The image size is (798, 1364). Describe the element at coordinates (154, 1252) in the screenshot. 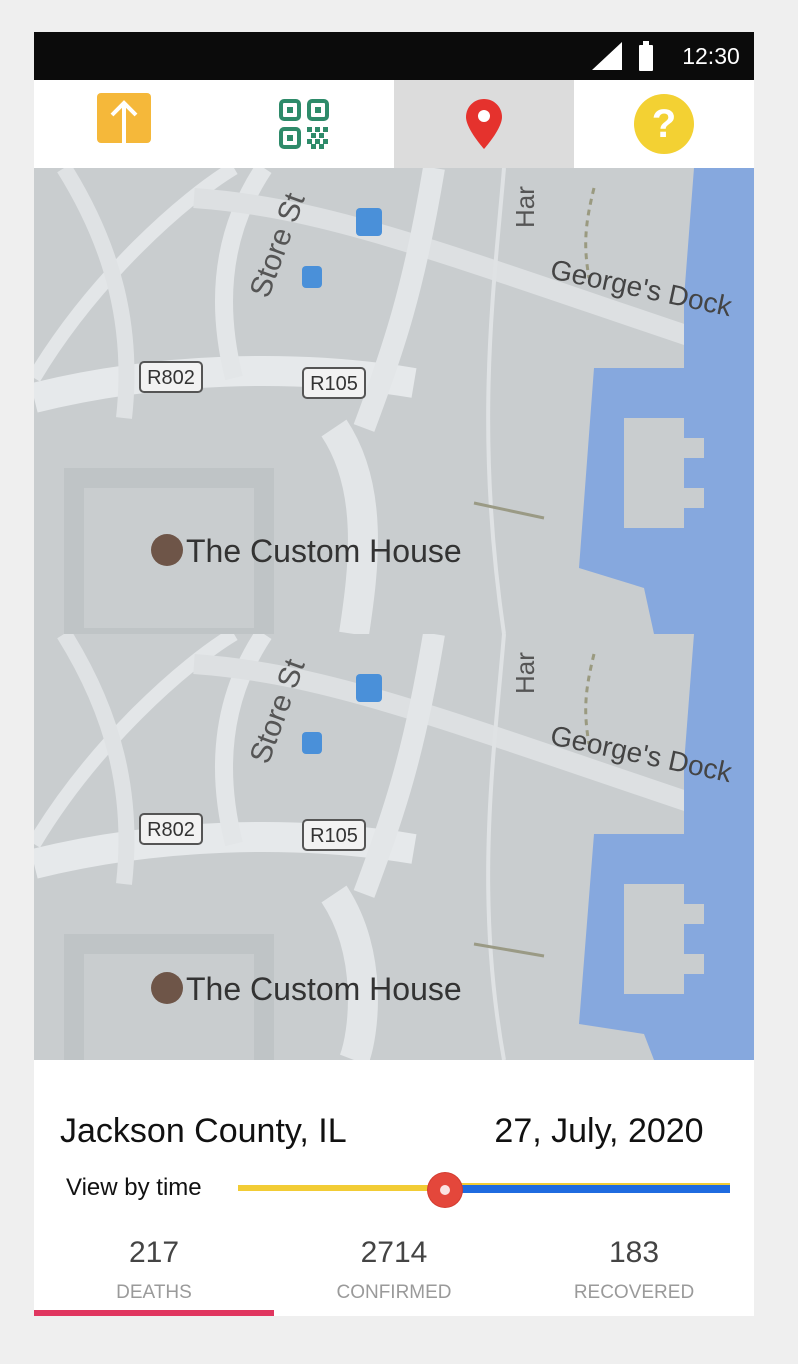

I see `deaths-value: 217` at that location.